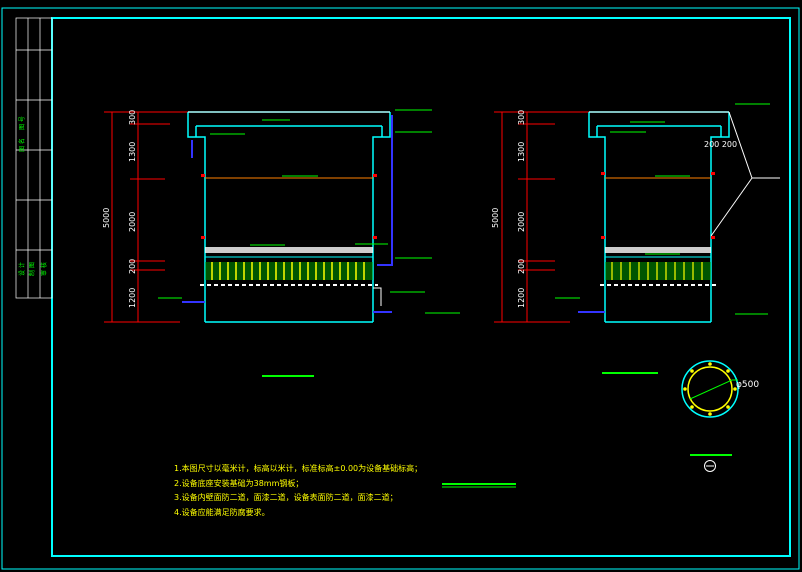 The image size is (802, 572). Describe the element at coordinates (33, 196) in the screenshot. I see `title-block-labels: 图 号 图 名 设 计 制 图 审 核` at that location.